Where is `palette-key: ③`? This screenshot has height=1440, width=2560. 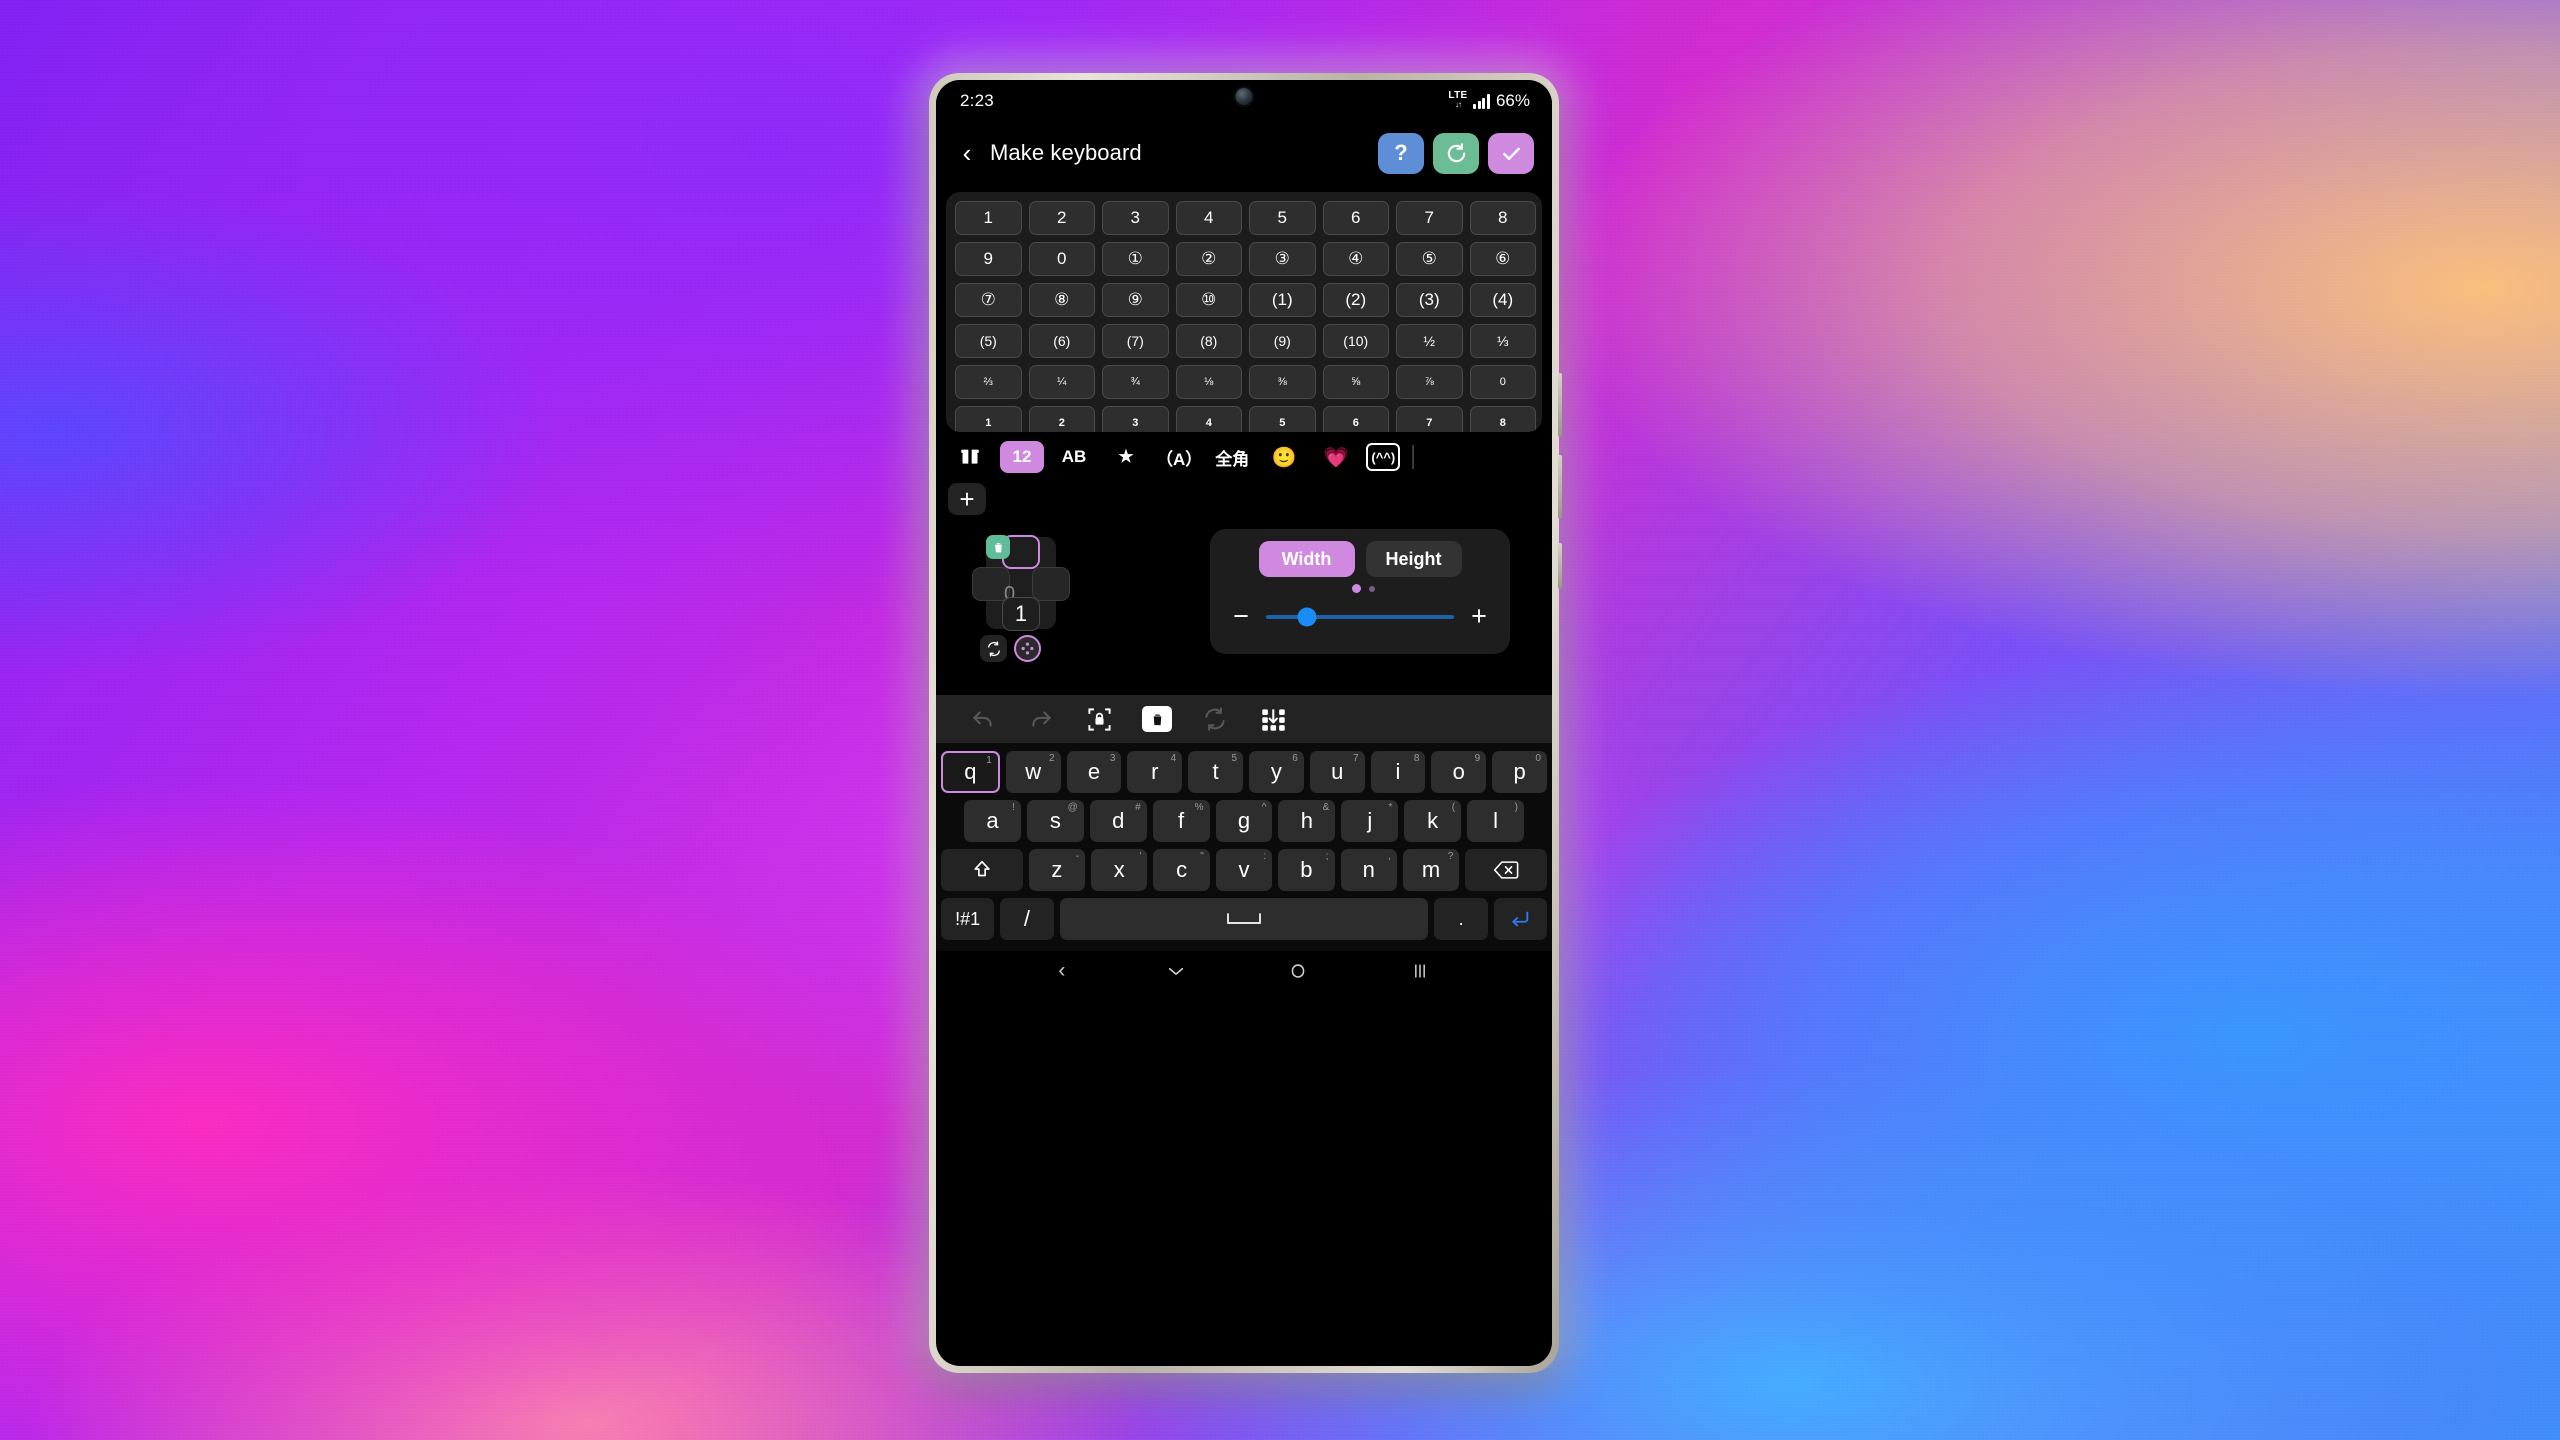
palette-key: ③ is located at coordinates (1282, 259).